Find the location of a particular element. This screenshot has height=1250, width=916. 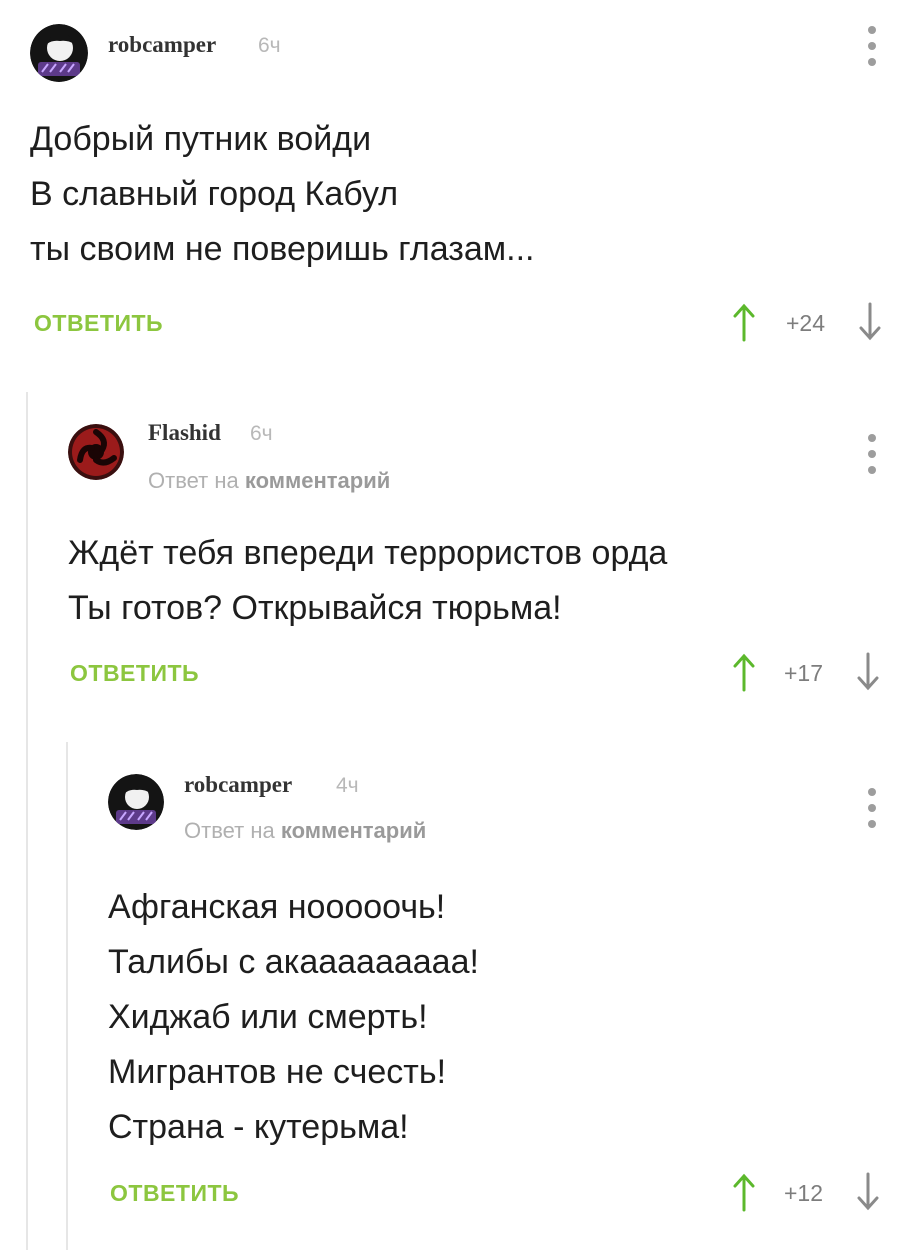

vote-controls: +17 is located at coordinates (810, 672).